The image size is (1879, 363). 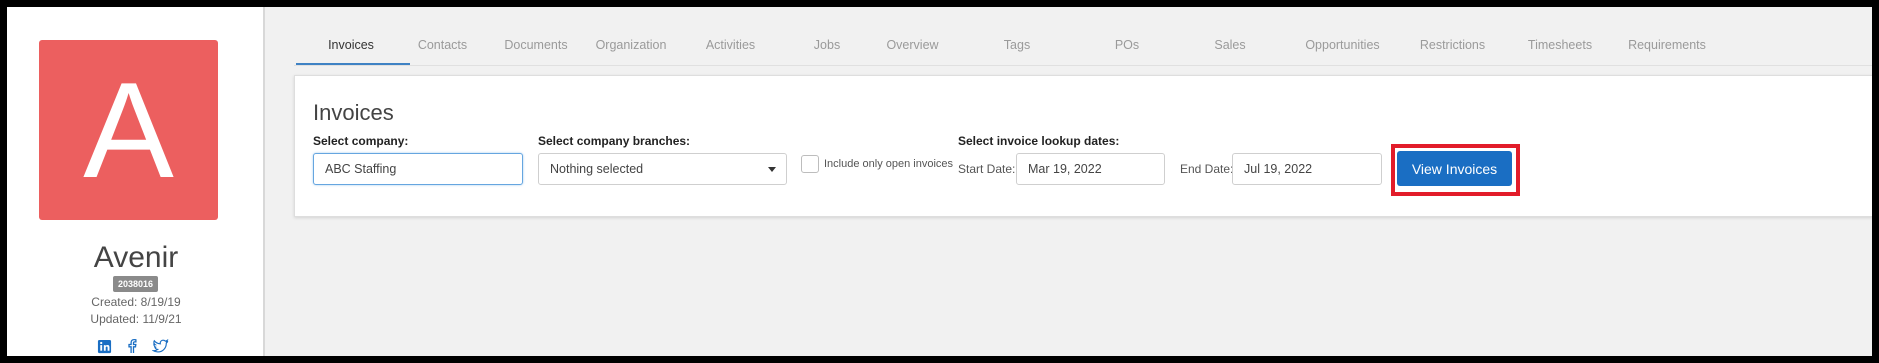 What do you see at coordinates (1307, 169) in the screenshot?
I see `end-date-input: Jul 19, 2022` at bounding box center [1307, 169].